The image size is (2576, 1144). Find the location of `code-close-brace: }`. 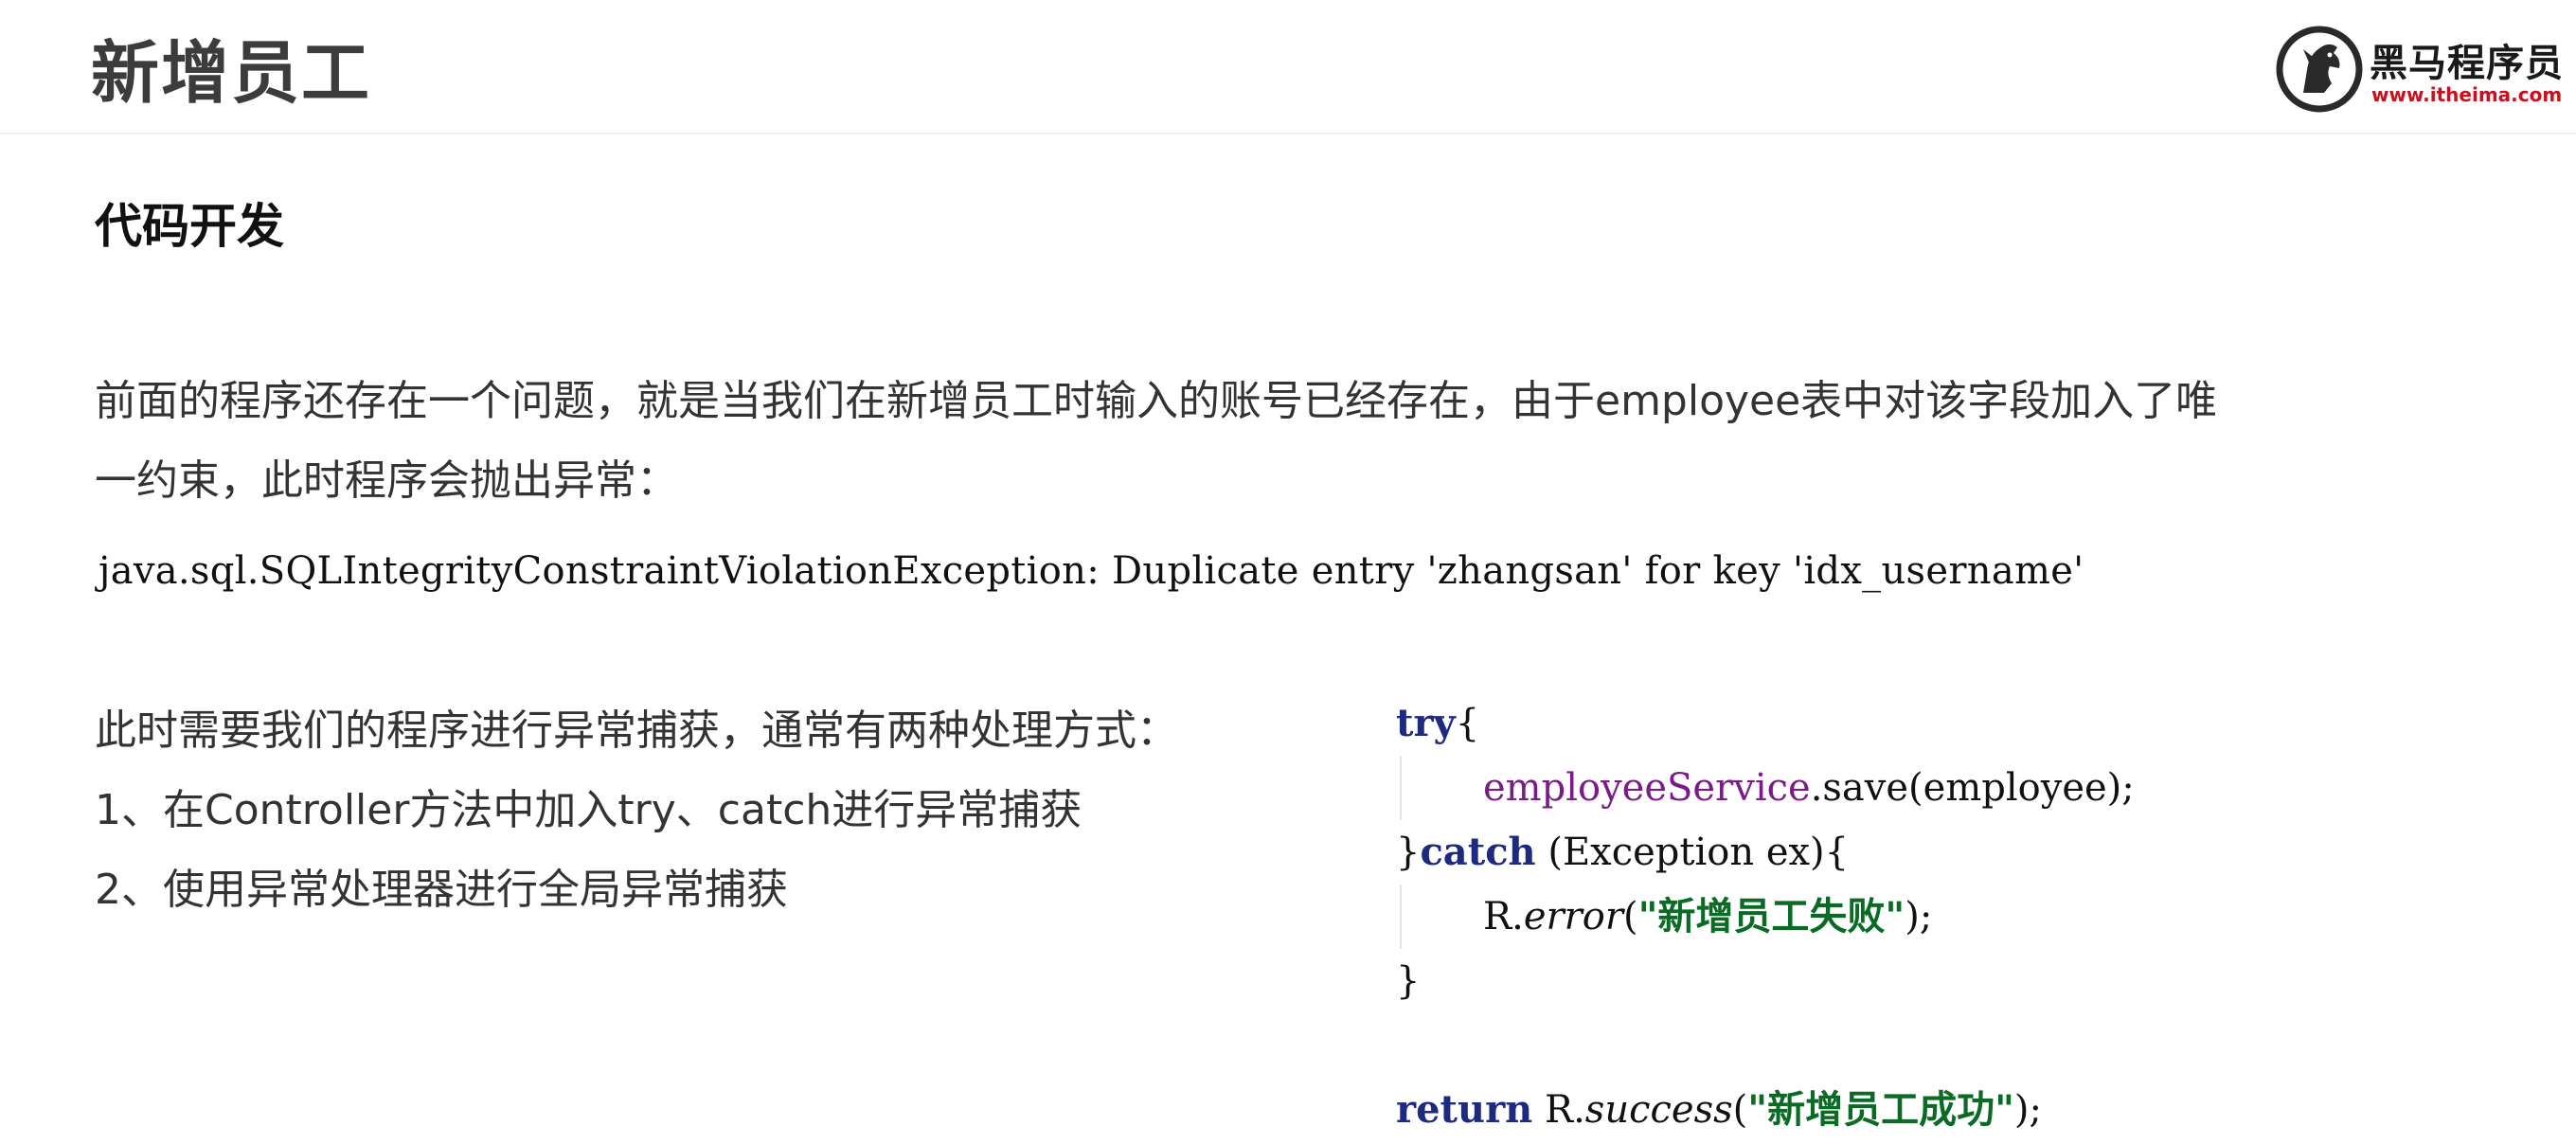

code-close-brace: } is located at coordinates (1408, 852).